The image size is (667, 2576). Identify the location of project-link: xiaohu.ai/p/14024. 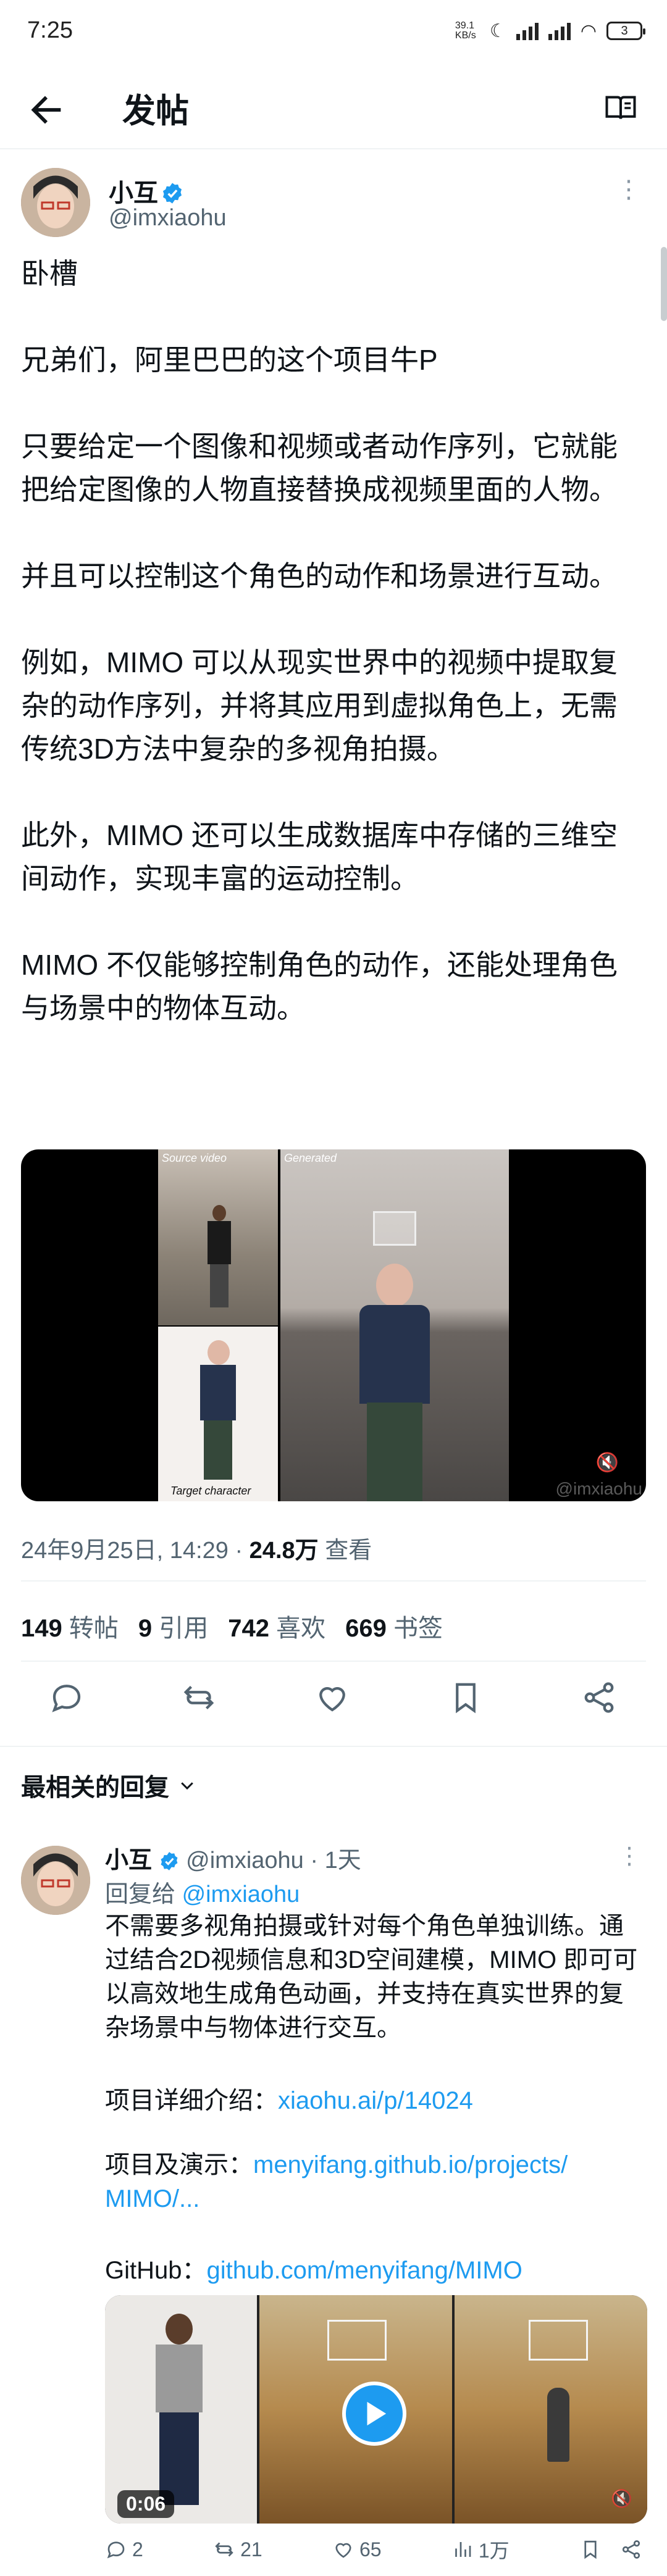
(375, 2100).